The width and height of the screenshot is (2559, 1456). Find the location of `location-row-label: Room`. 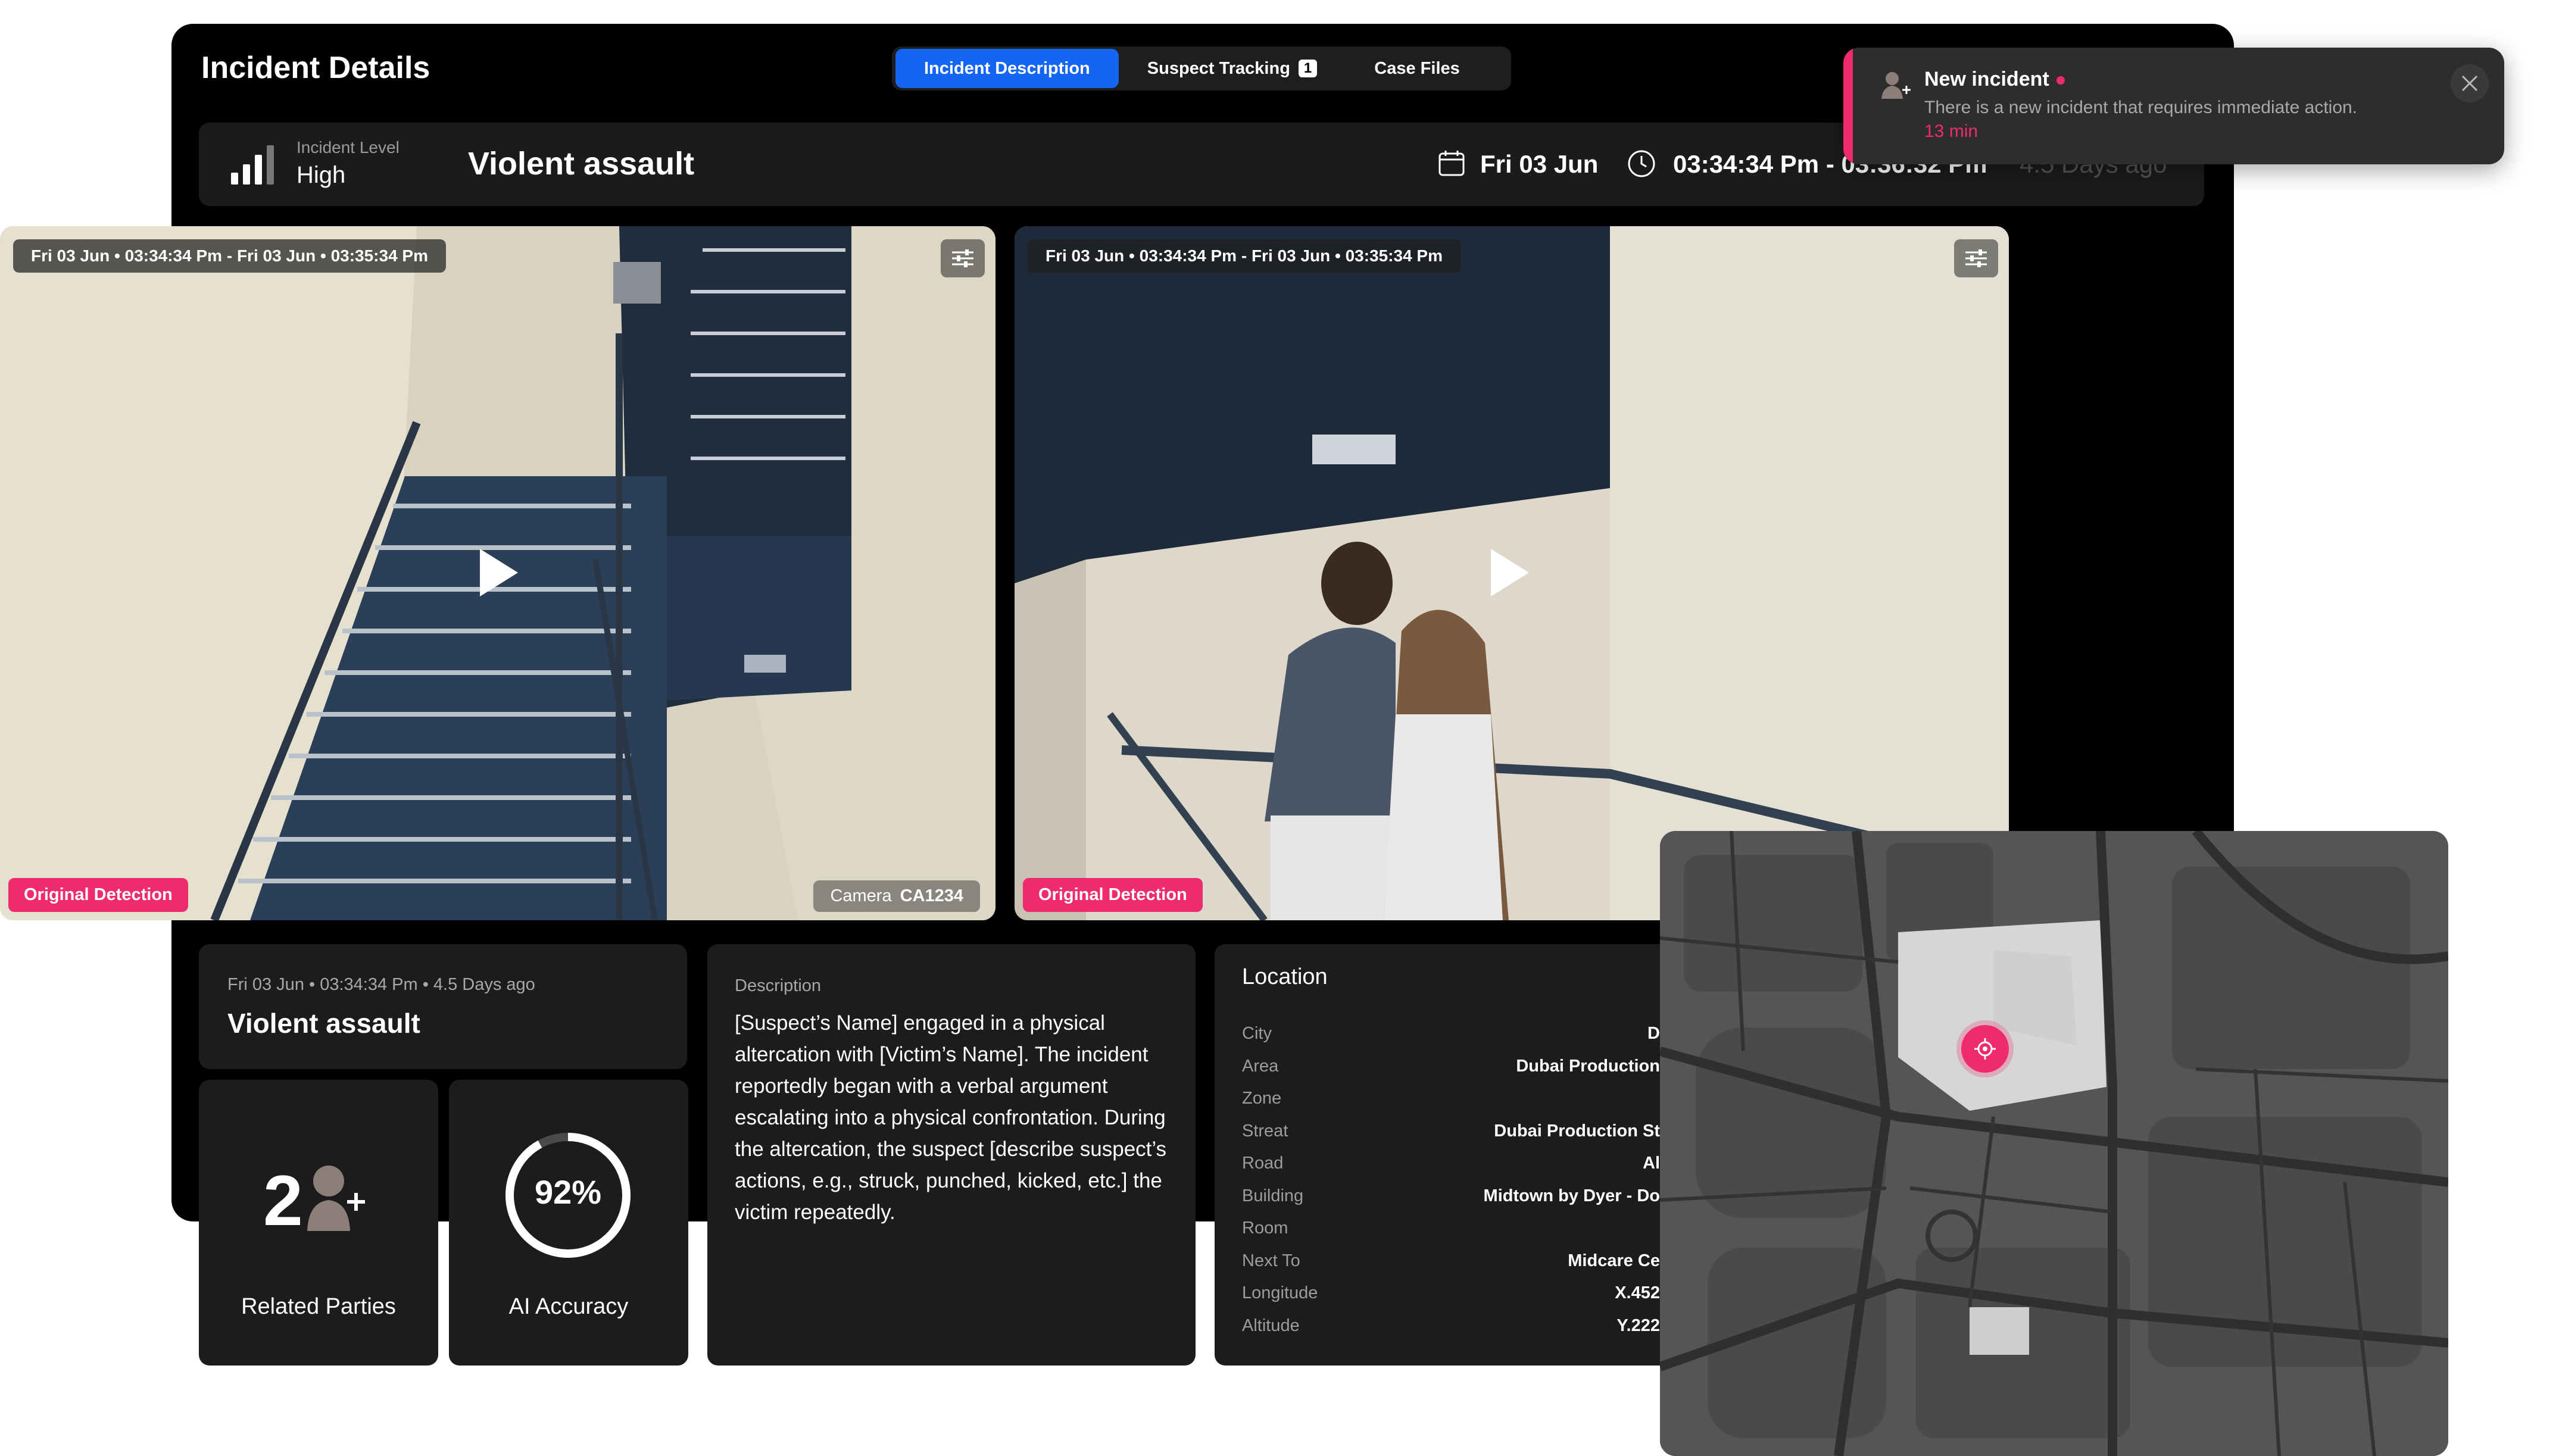

location-row-label: Room is located at coordinates (1265, 1228).